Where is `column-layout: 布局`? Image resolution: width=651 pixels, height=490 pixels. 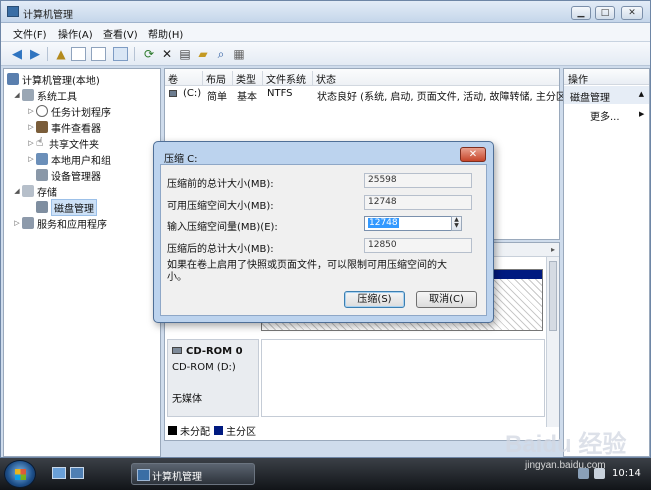
column-layout: 布局 is located at coordinates (218, 78).